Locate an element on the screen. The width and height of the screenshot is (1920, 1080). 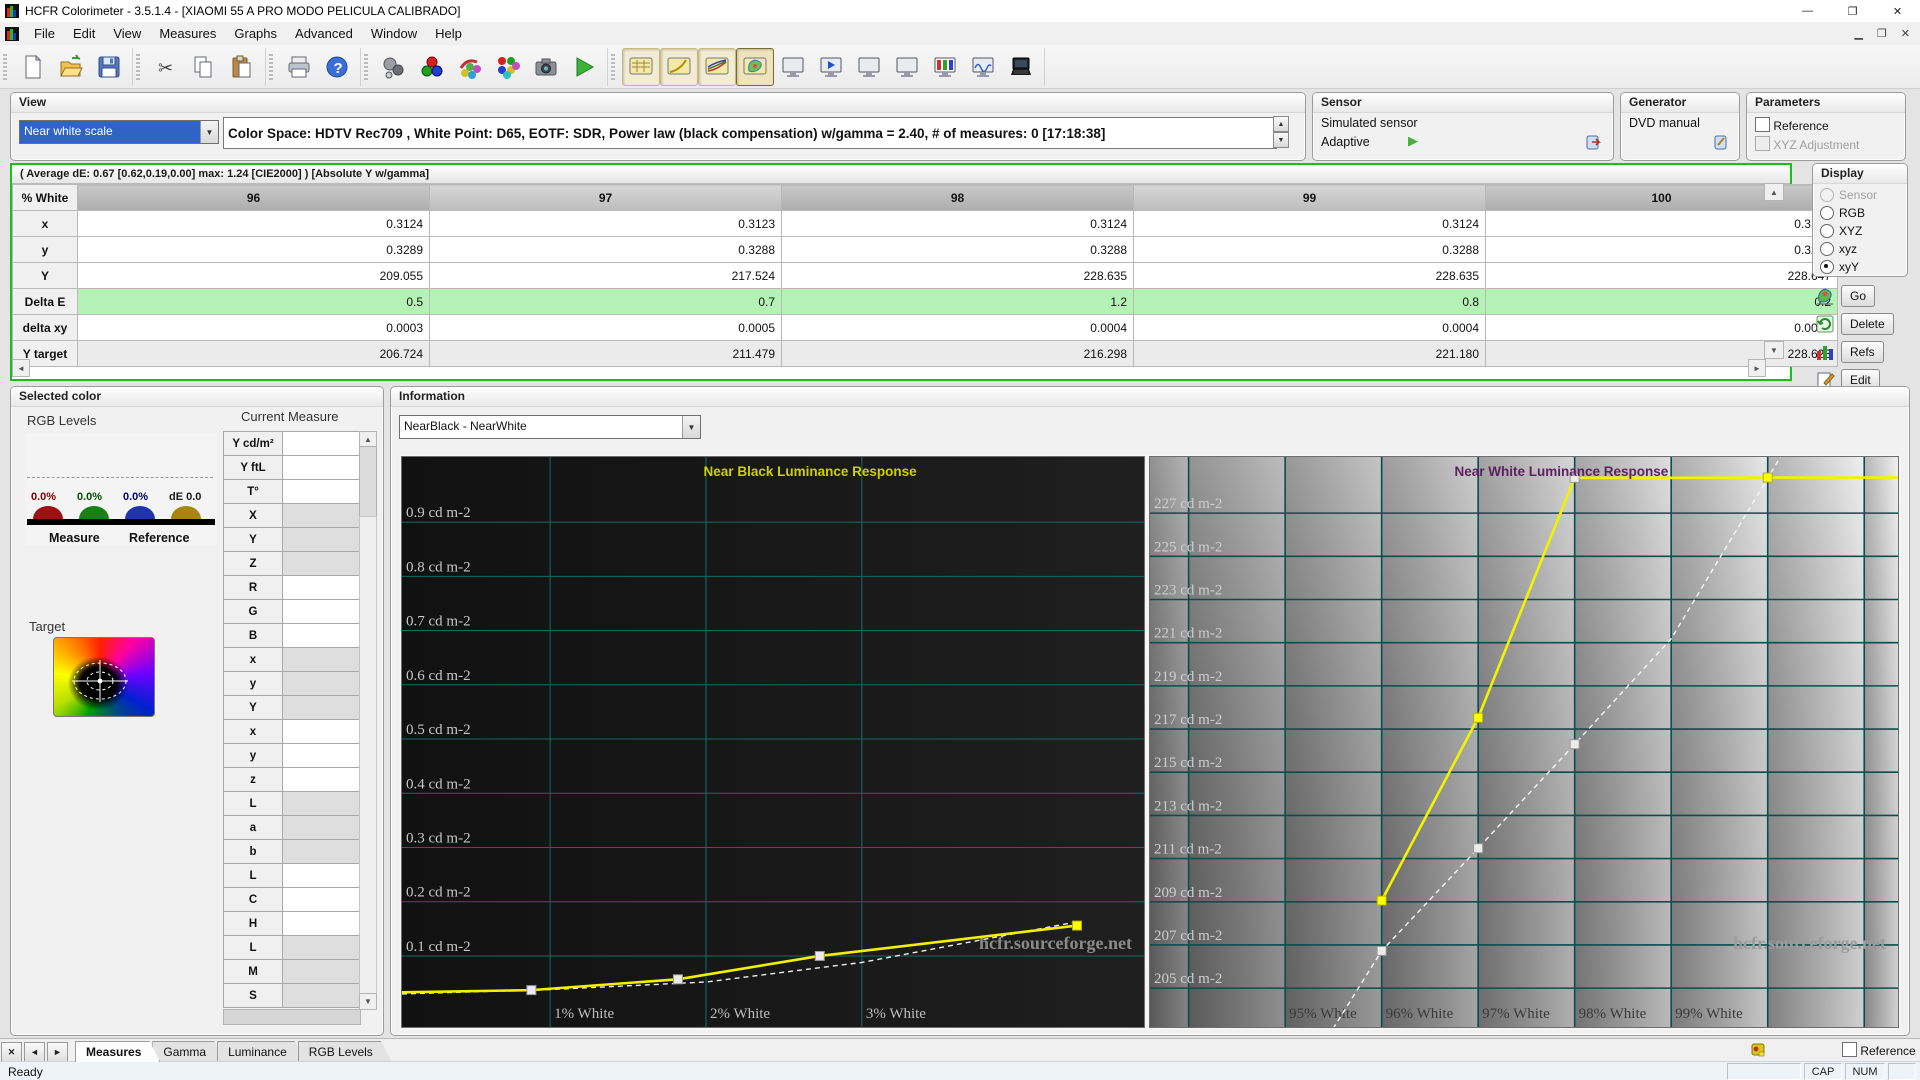
scroll-right-button: ► is located at coordinates (1757, 368).